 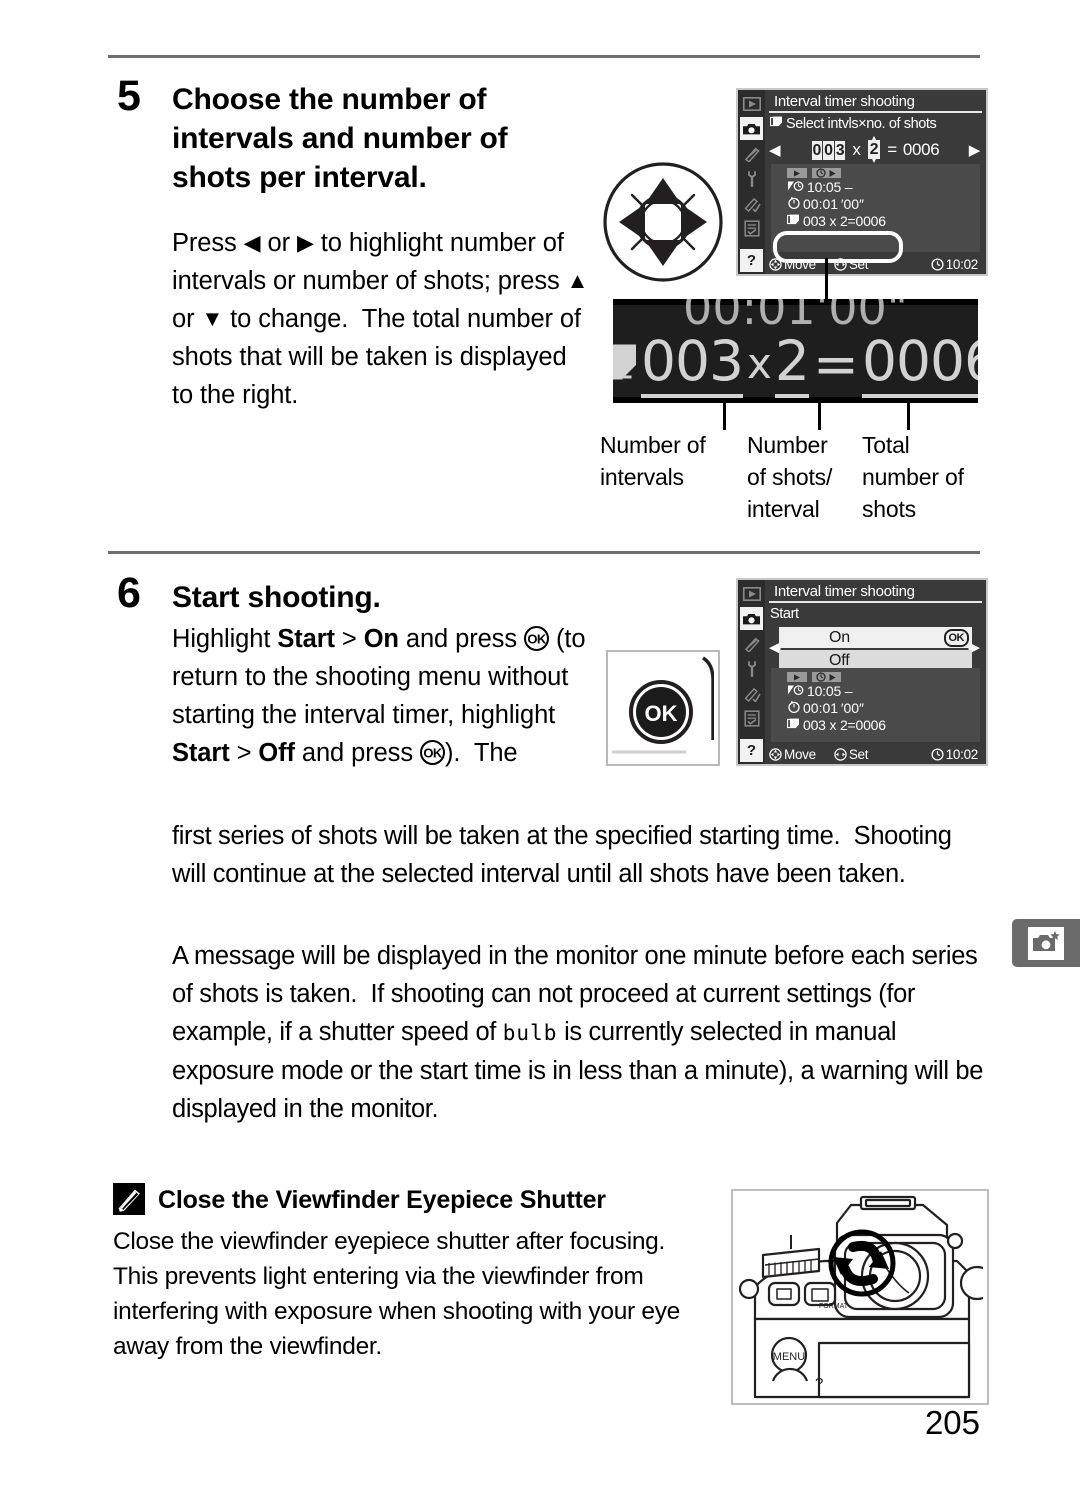 I want to click on enlarged-display-strip: 00:01'00" [ 003 x 2 = 0006 ], so click(x=795, y=351).